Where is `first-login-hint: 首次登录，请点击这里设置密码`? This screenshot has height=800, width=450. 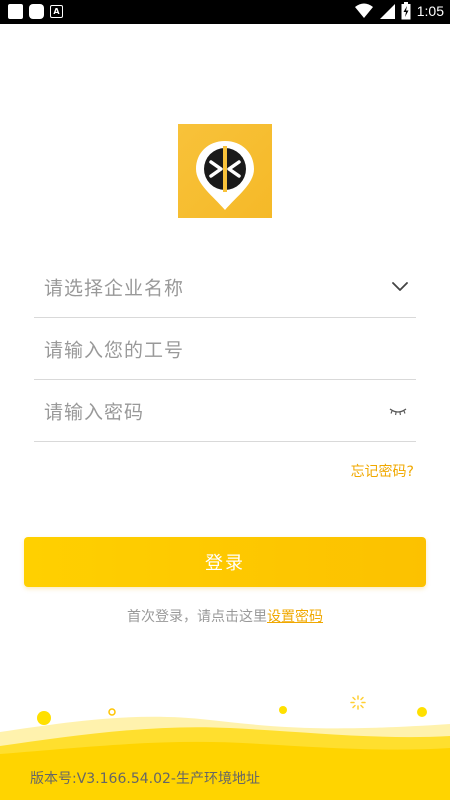 first-login-hint: 首次登录，请点击这里设置密码 is located at coordinates (225, 616).